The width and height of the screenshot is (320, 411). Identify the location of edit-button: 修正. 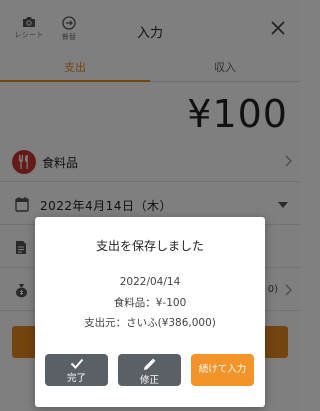
(149, 370).